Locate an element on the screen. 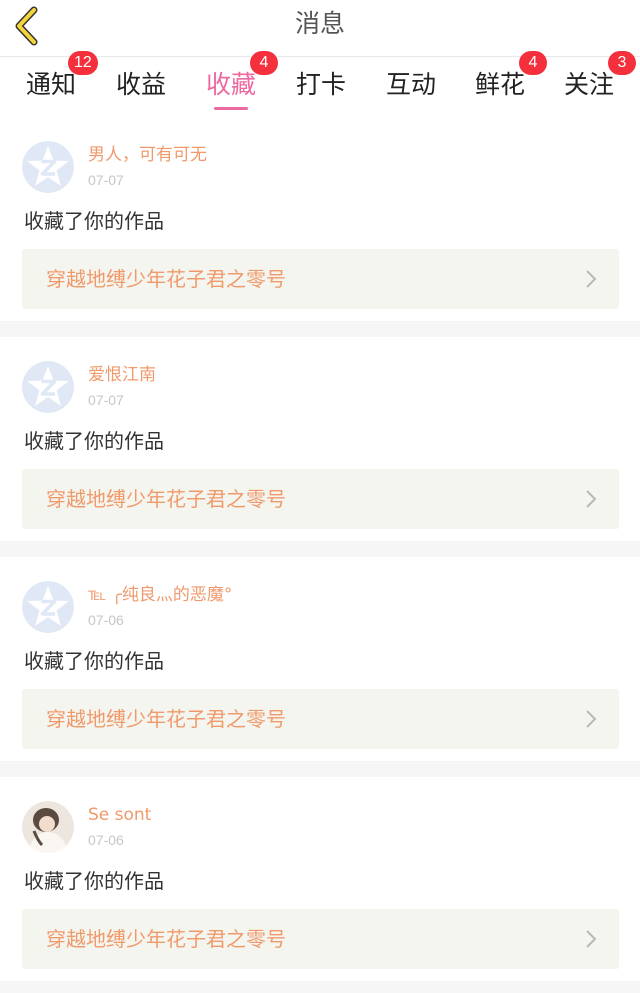  tab-label: 互动 is located at coordinates (410, 84).